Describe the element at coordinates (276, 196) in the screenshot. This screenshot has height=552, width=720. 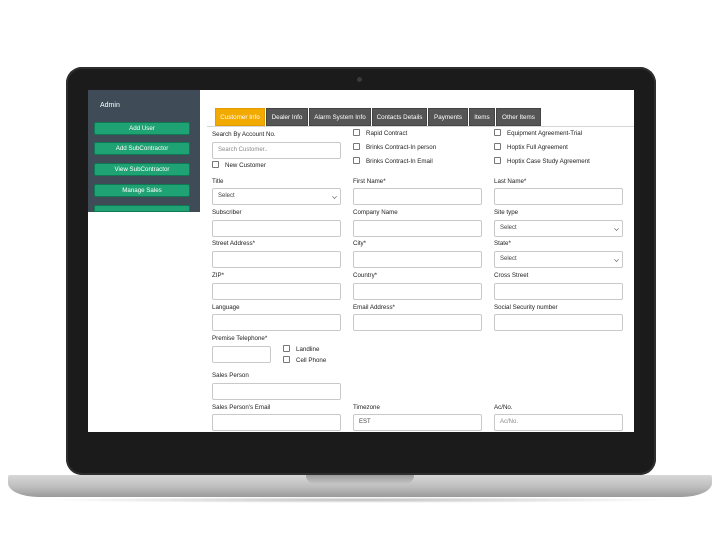
I see `title-select: Select` at that location.